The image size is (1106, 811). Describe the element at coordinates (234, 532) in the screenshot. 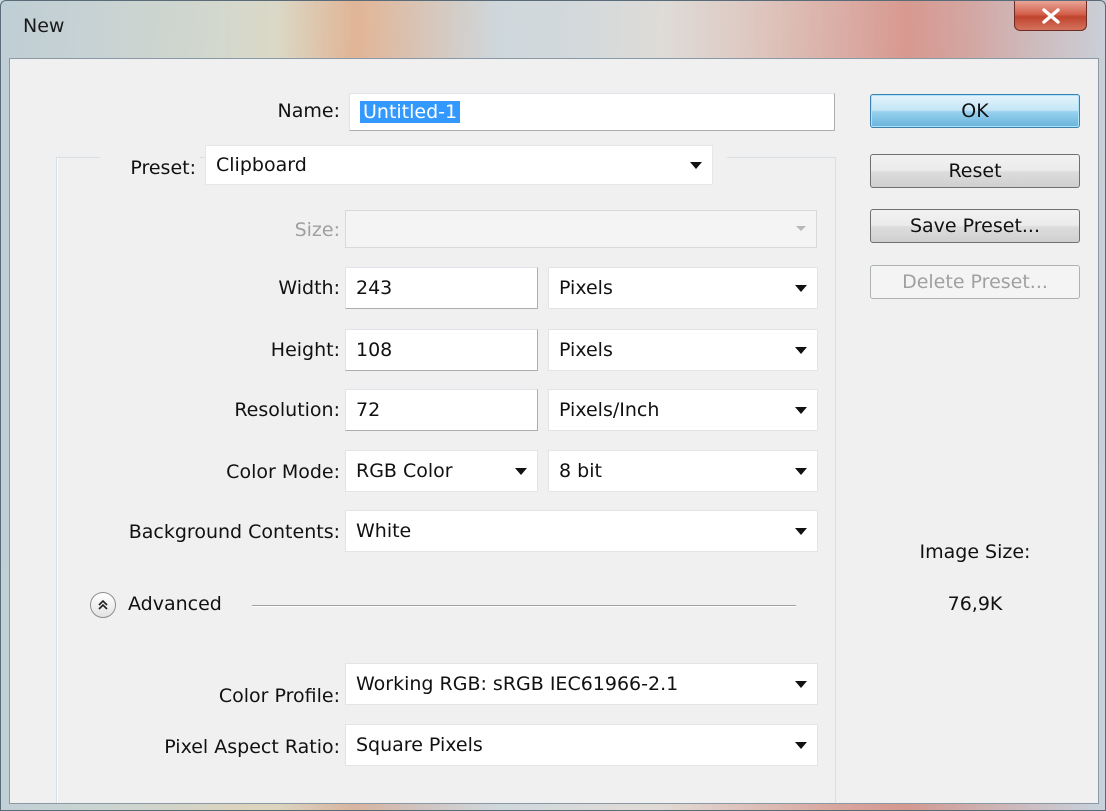

I see `background-label: Background Contents:` at that location.